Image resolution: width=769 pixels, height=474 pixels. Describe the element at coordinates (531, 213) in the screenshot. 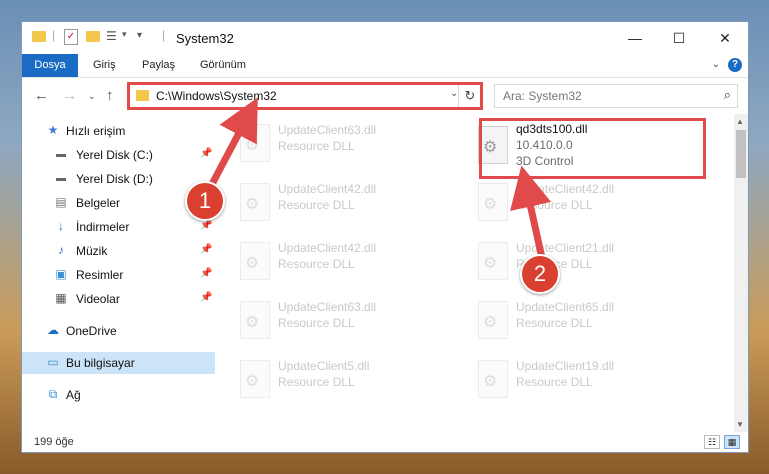

I see `arrow-to-file` at that location.